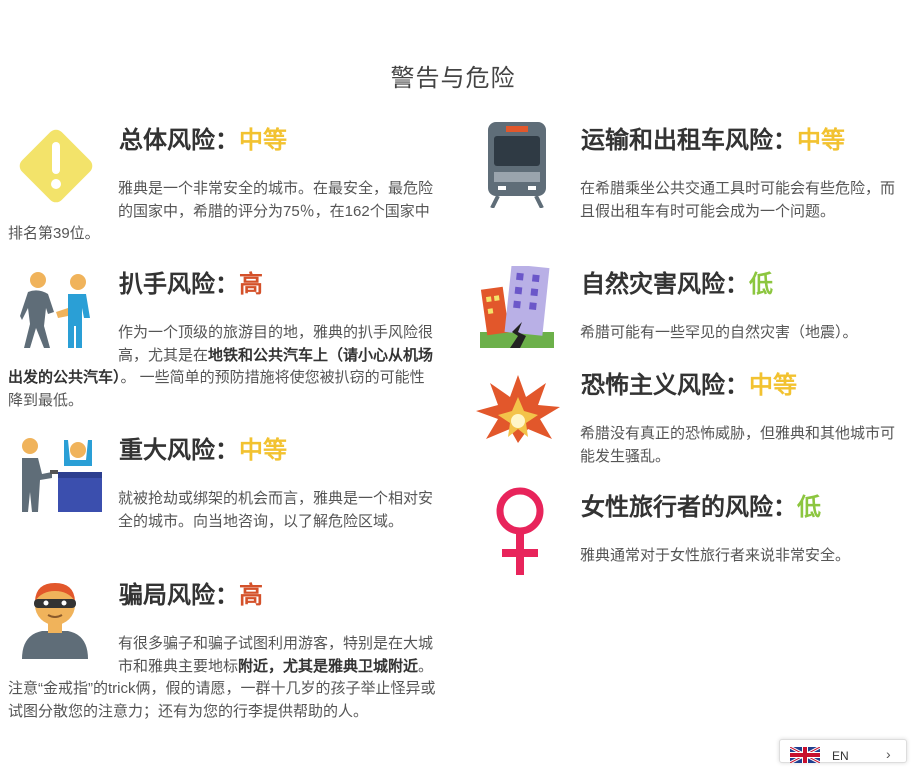 The height and width of the screenshot is (768, 916). Describe the element at coordinates (685, 535) in the screenshot. I see `risk-women: 女性旅行者的风险：低 雅典通常对于女性旅行者来说非常安全。` at that location.